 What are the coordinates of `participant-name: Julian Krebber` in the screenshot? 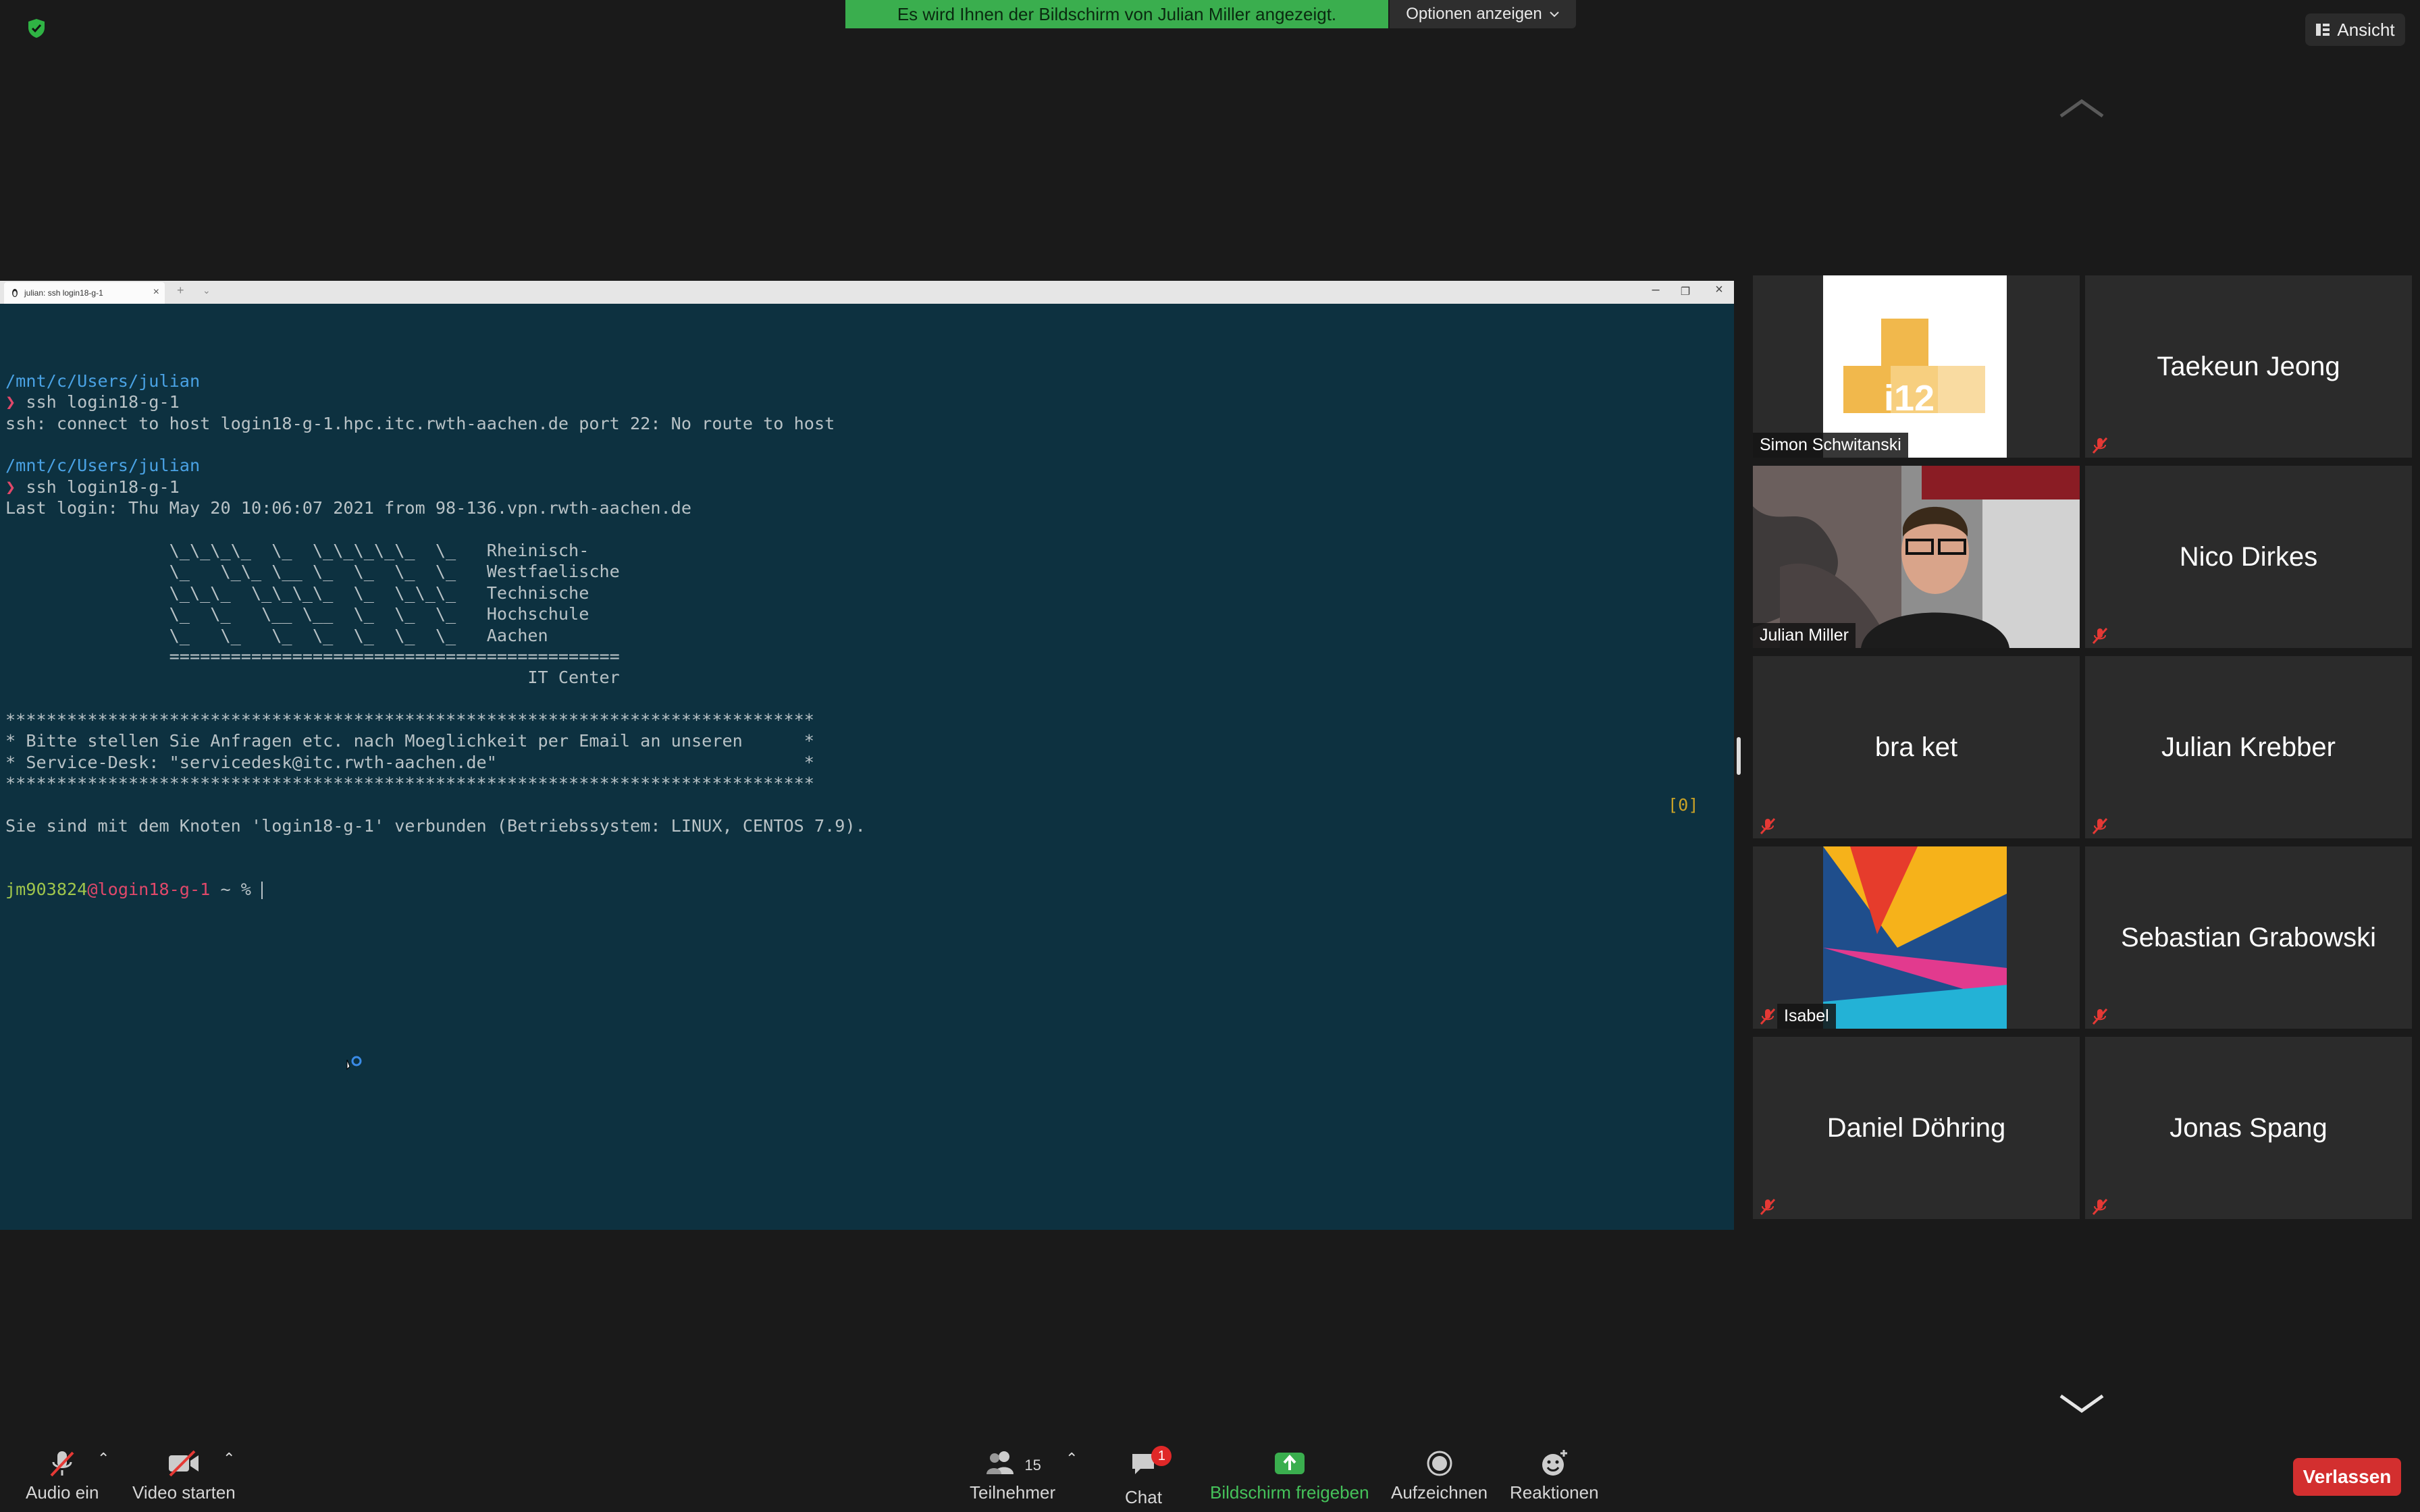 It's located at (2248, 747).